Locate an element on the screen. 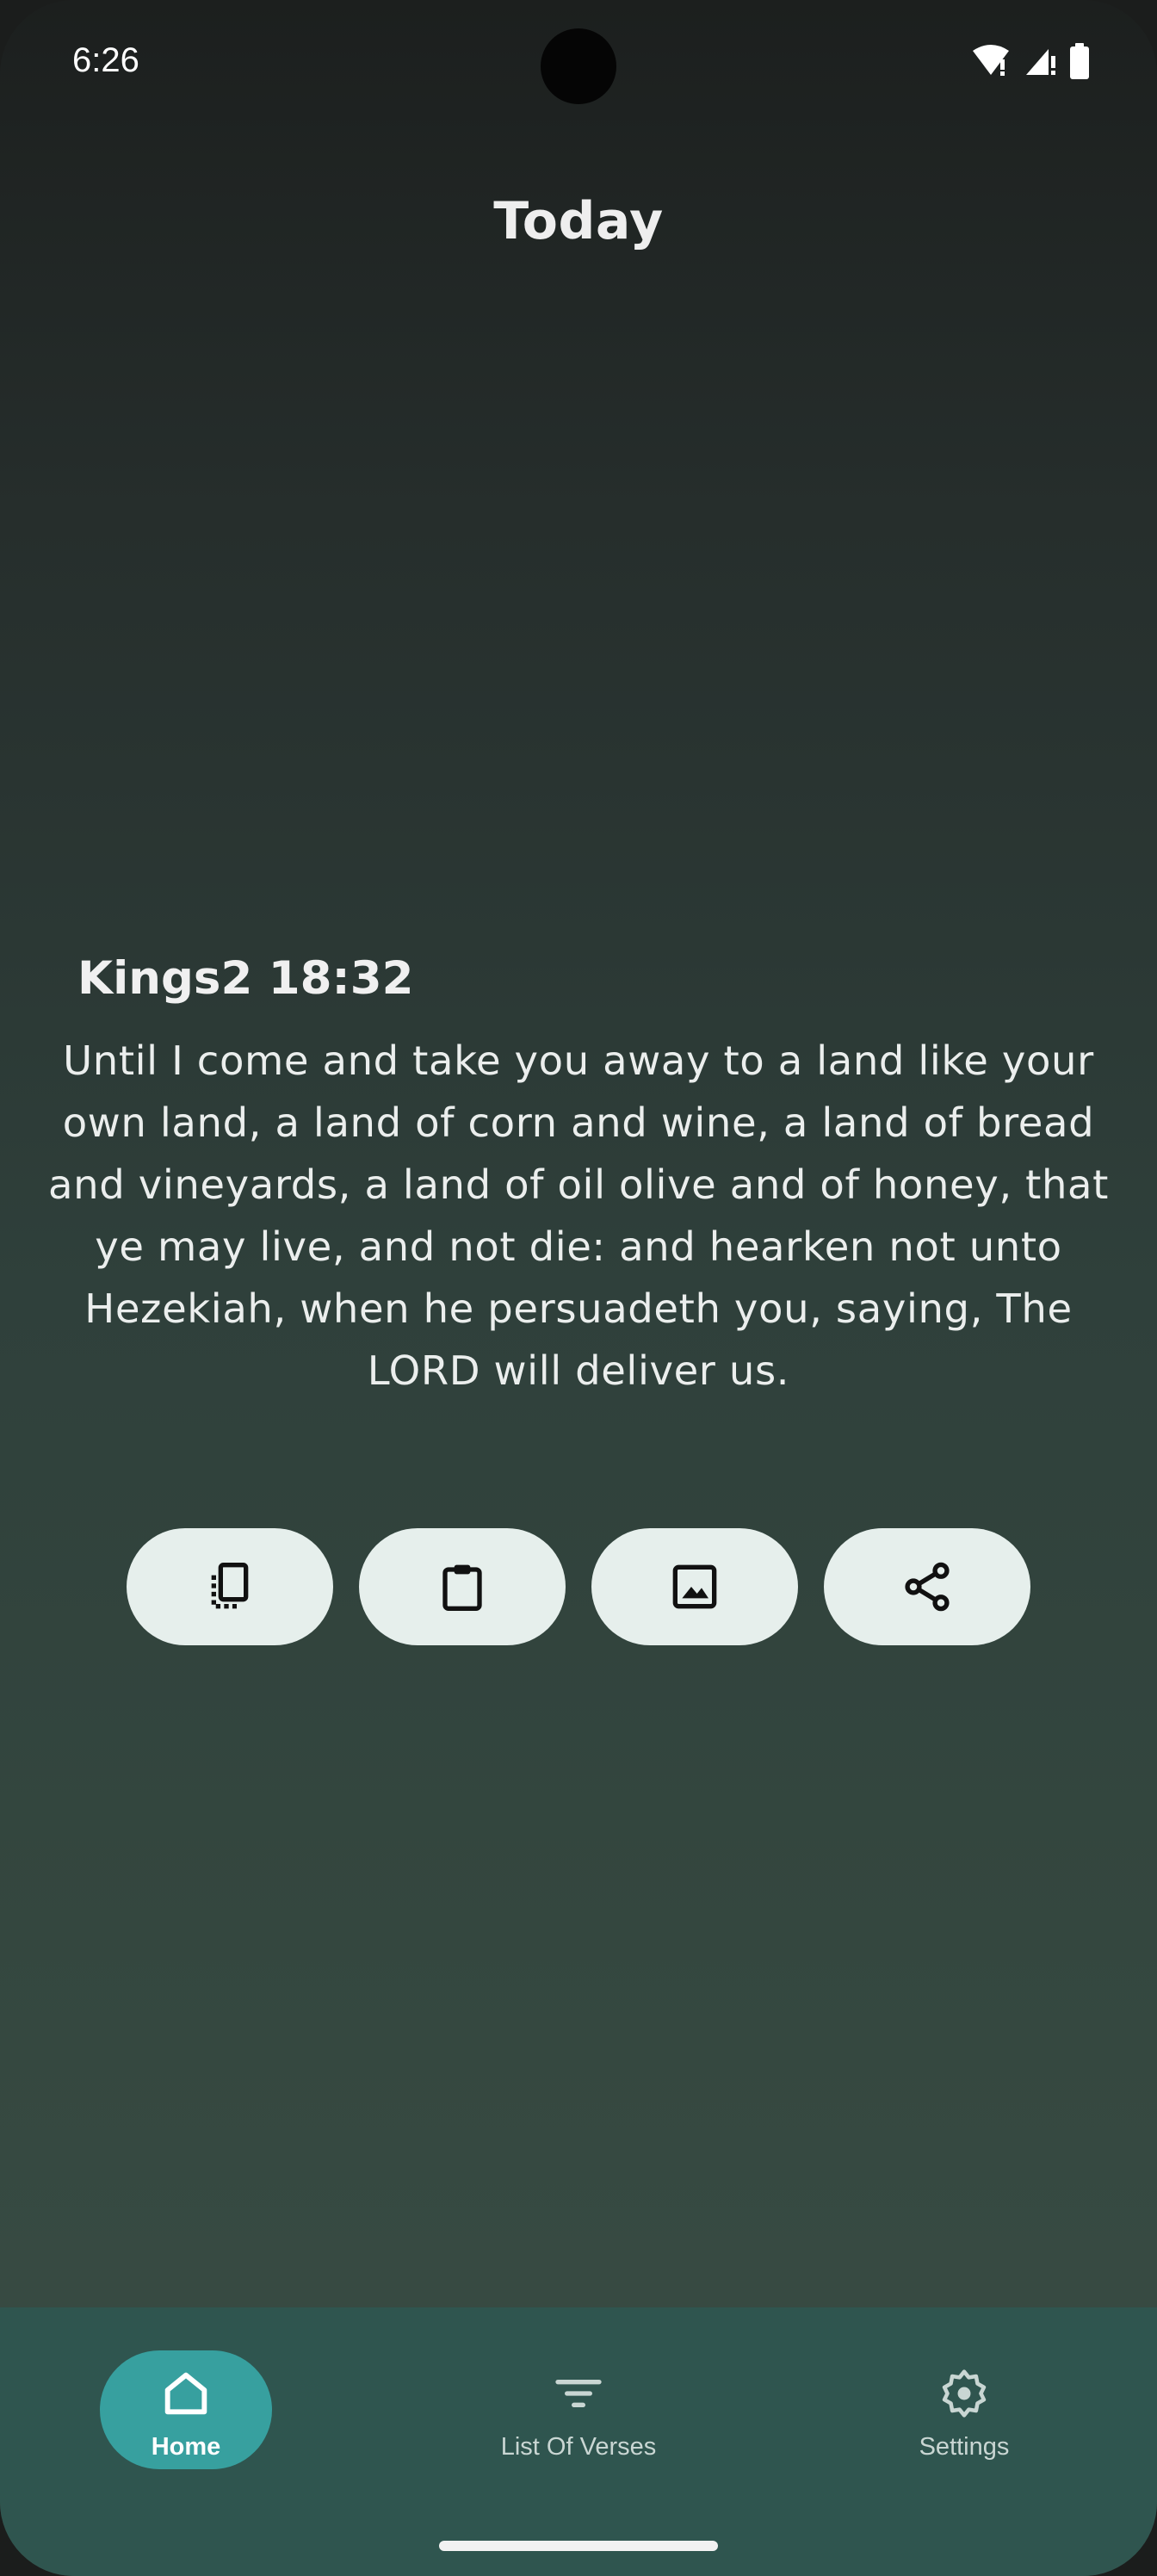 This screenshot has height=2576, width=1157. copy-icon is located at coordinates (230, 1586).